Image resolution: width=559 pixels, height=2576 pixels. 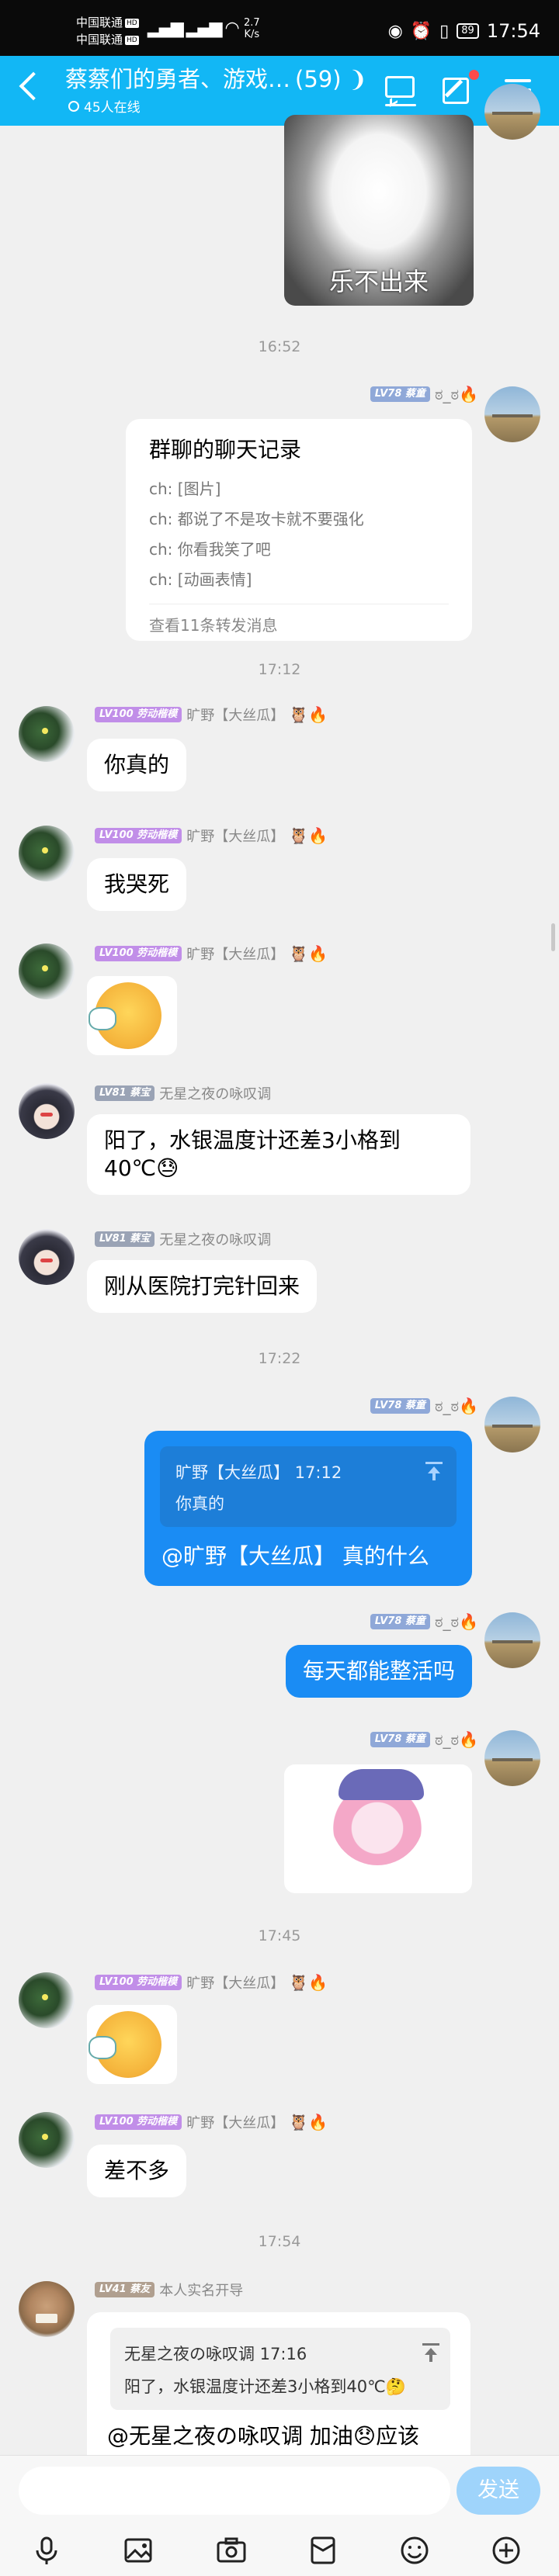 I want to click on quote-header: 无星之夜の咏叹调 17:16, so click(x=215, y=2354).